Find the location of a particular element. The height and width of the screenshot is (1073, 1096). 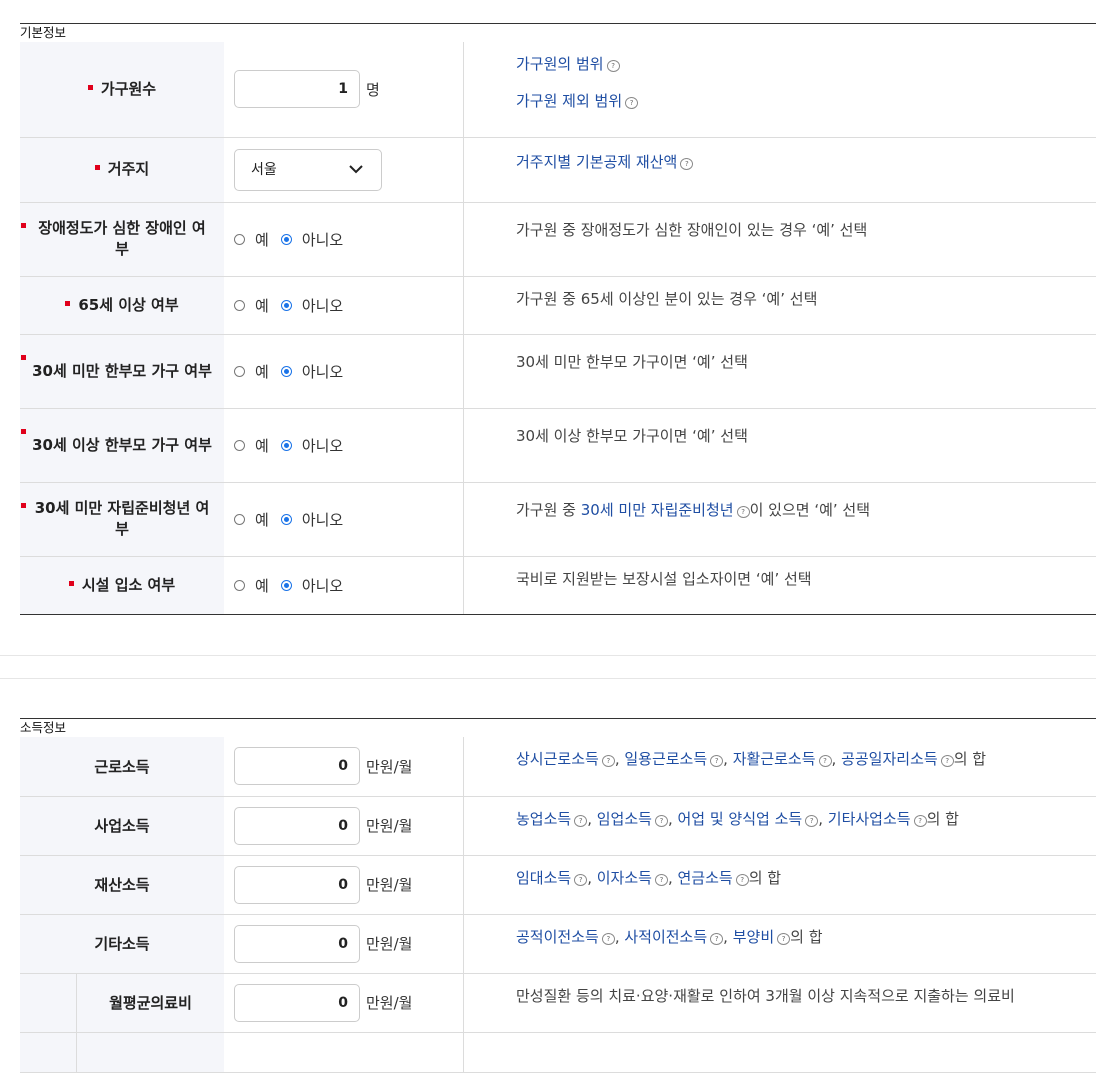

disabled-no-option: 아니오 is located at coordinates (312, 239).